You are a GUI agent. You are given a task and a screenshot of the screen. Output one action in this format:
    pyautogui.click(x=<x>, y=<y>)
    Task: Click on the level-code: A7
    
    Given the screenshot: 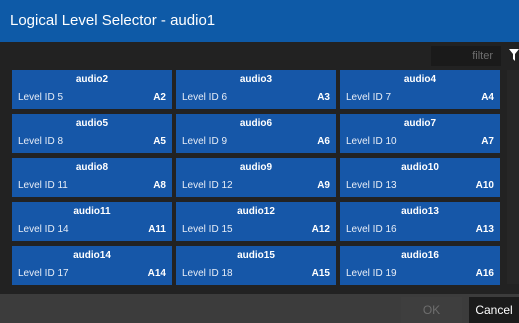 What is the action you would take?
    pyautogui.click(x=487, y=141)
    